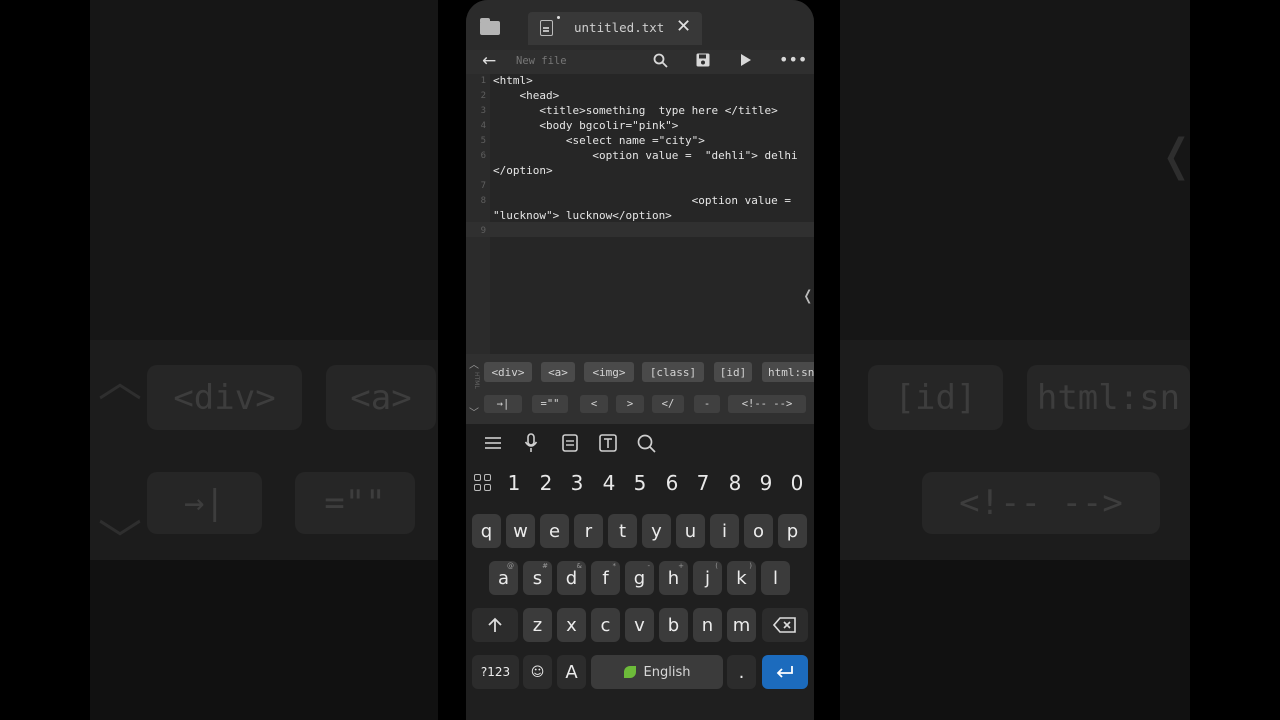 The image size is (1280, 720). I want to click on key-e: e, so click(554, 531).